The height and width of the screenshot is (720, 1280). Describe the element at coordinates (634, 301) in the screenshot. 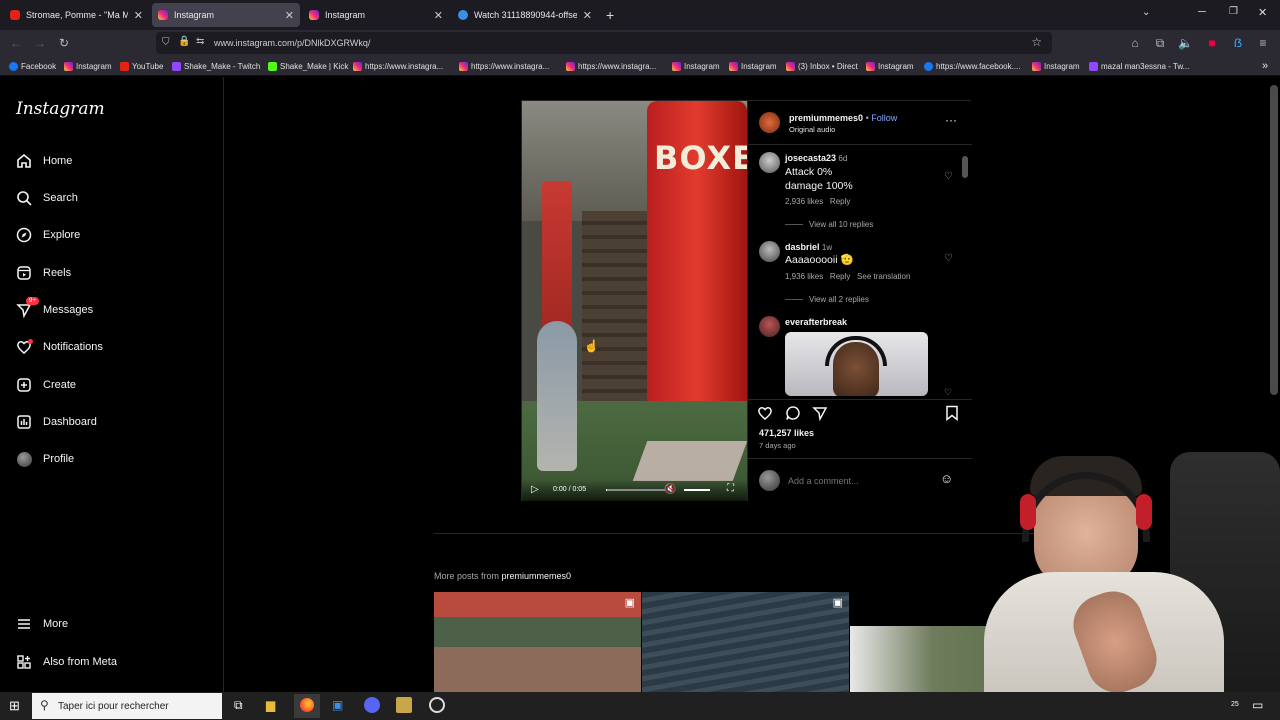

I see `reel-video: BOXE ▷ 0:00 / 0:05 🔇 ⛶ ☝` at that location.